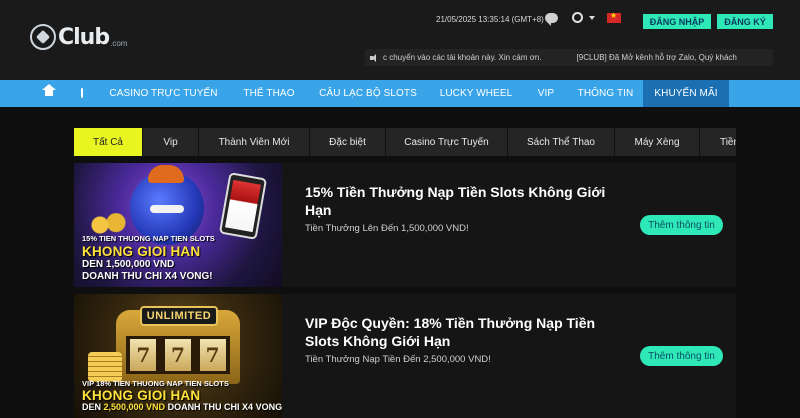 This screenshot has width=800, height=418. Describe the element at coordinates (614, 17) in the screenshot. I see `vietnam-flag-icon` at that location.